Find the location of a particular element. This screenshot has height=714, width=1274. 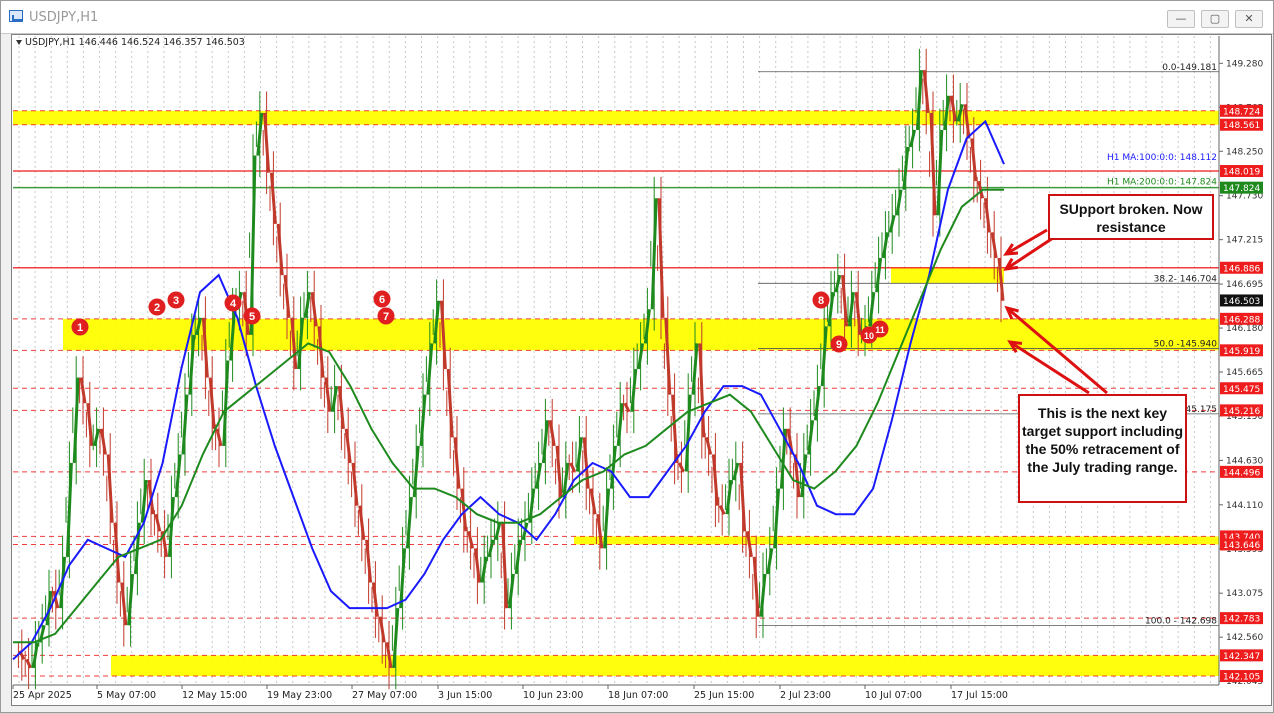

x-tick-label: 12 May 15:00 is located at coordinates (214, 695).